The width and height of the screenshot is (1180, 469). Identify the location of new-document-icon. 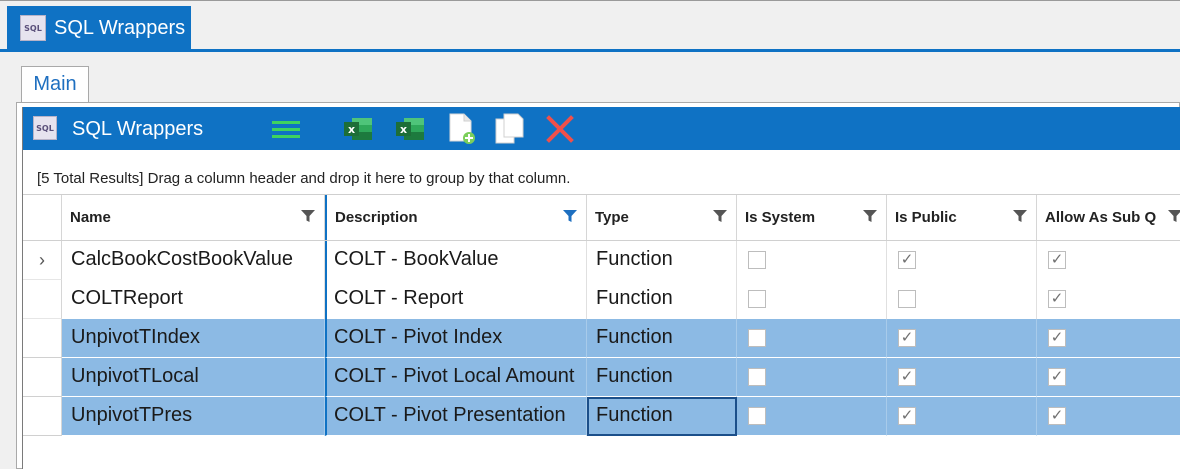
(462, 128).